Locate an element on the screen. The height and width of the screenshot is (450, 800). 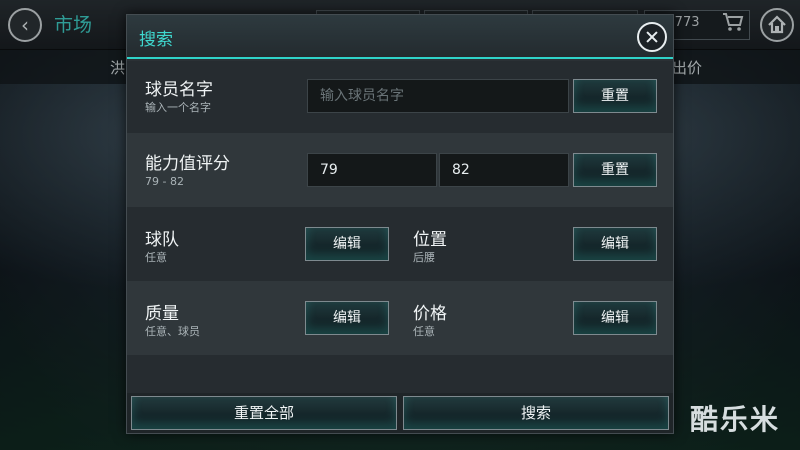
team-edit-button: 编辑 is located at coordinates (347, 244).